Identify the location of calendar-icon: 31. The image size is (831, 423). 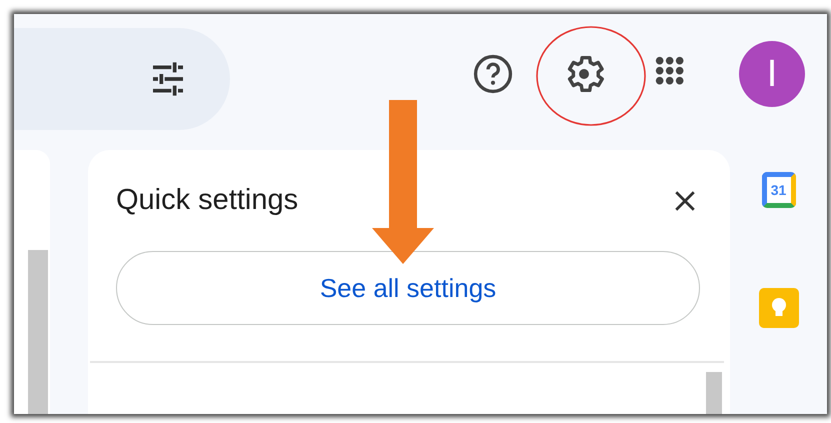
(779, 190).